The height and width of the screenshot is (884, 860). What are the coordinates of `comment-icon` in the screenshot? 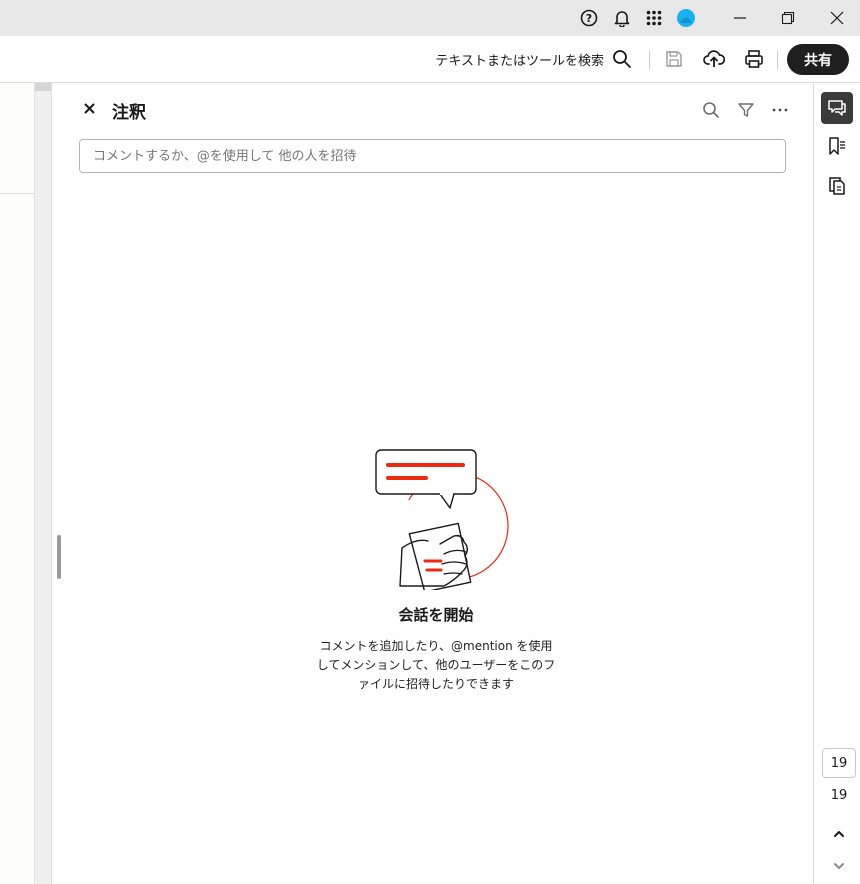 It's located at (837, 108).